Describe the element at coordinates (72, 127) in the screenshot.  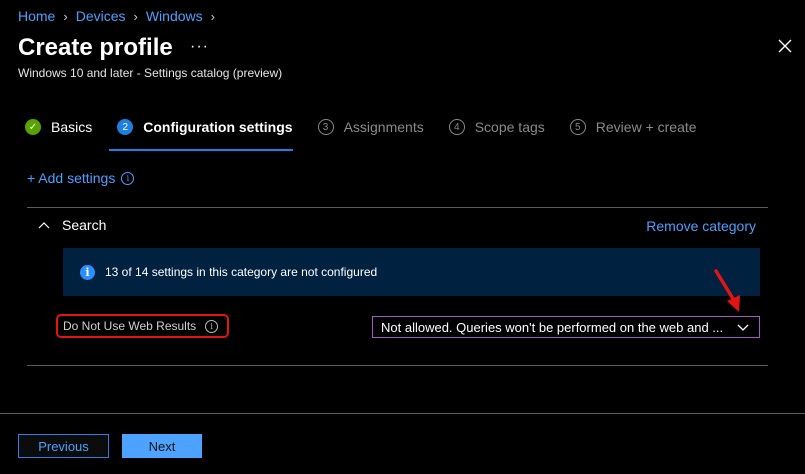
I see `step-label: Basics` at that location.